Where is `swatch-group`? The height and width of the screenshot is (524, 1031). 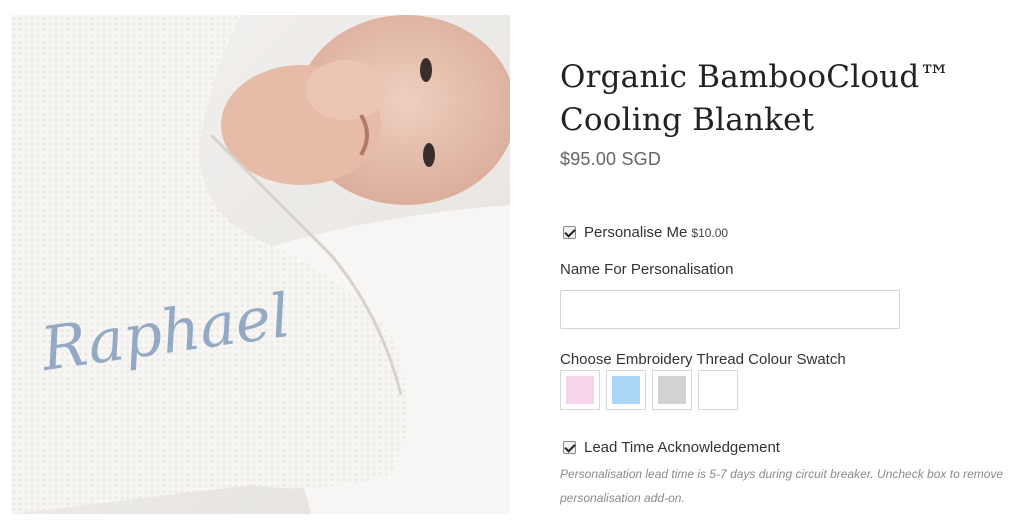
swatch-group is located at coordinates (649, 390).